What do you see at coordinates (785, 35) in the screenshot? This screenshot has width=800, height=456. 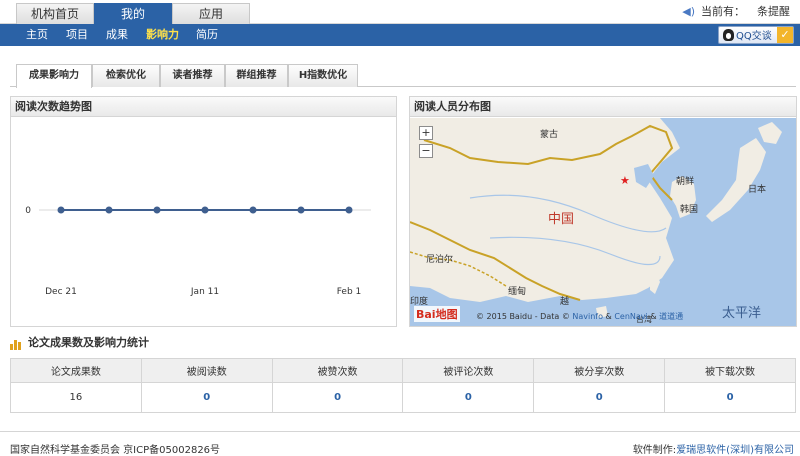 I see `check-icon: ✓` at bounding box center [785, 35].